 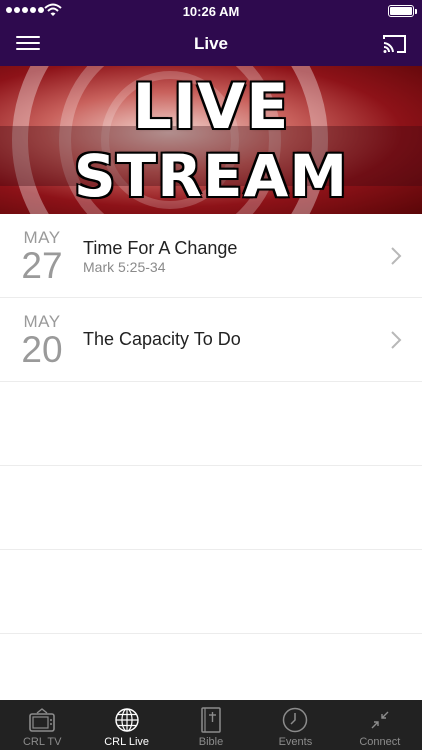 What do you see at coordinates (160, 248) in the screenshot?
I see `sermon-title: Time For A Change` at bounding box center [160, 248].